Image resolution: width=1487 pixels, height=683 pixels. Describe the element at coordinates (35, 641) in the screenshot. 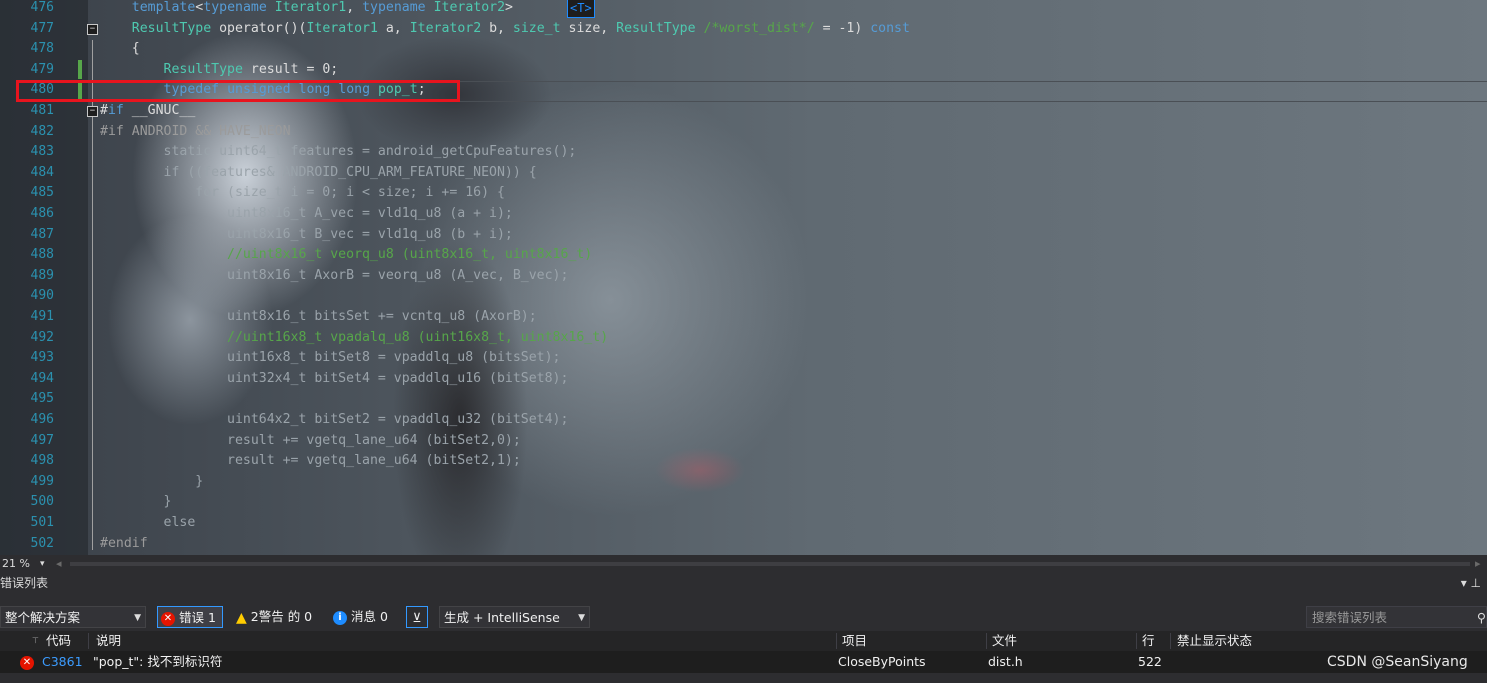

I see `sort-icon: ⊤` at that location.